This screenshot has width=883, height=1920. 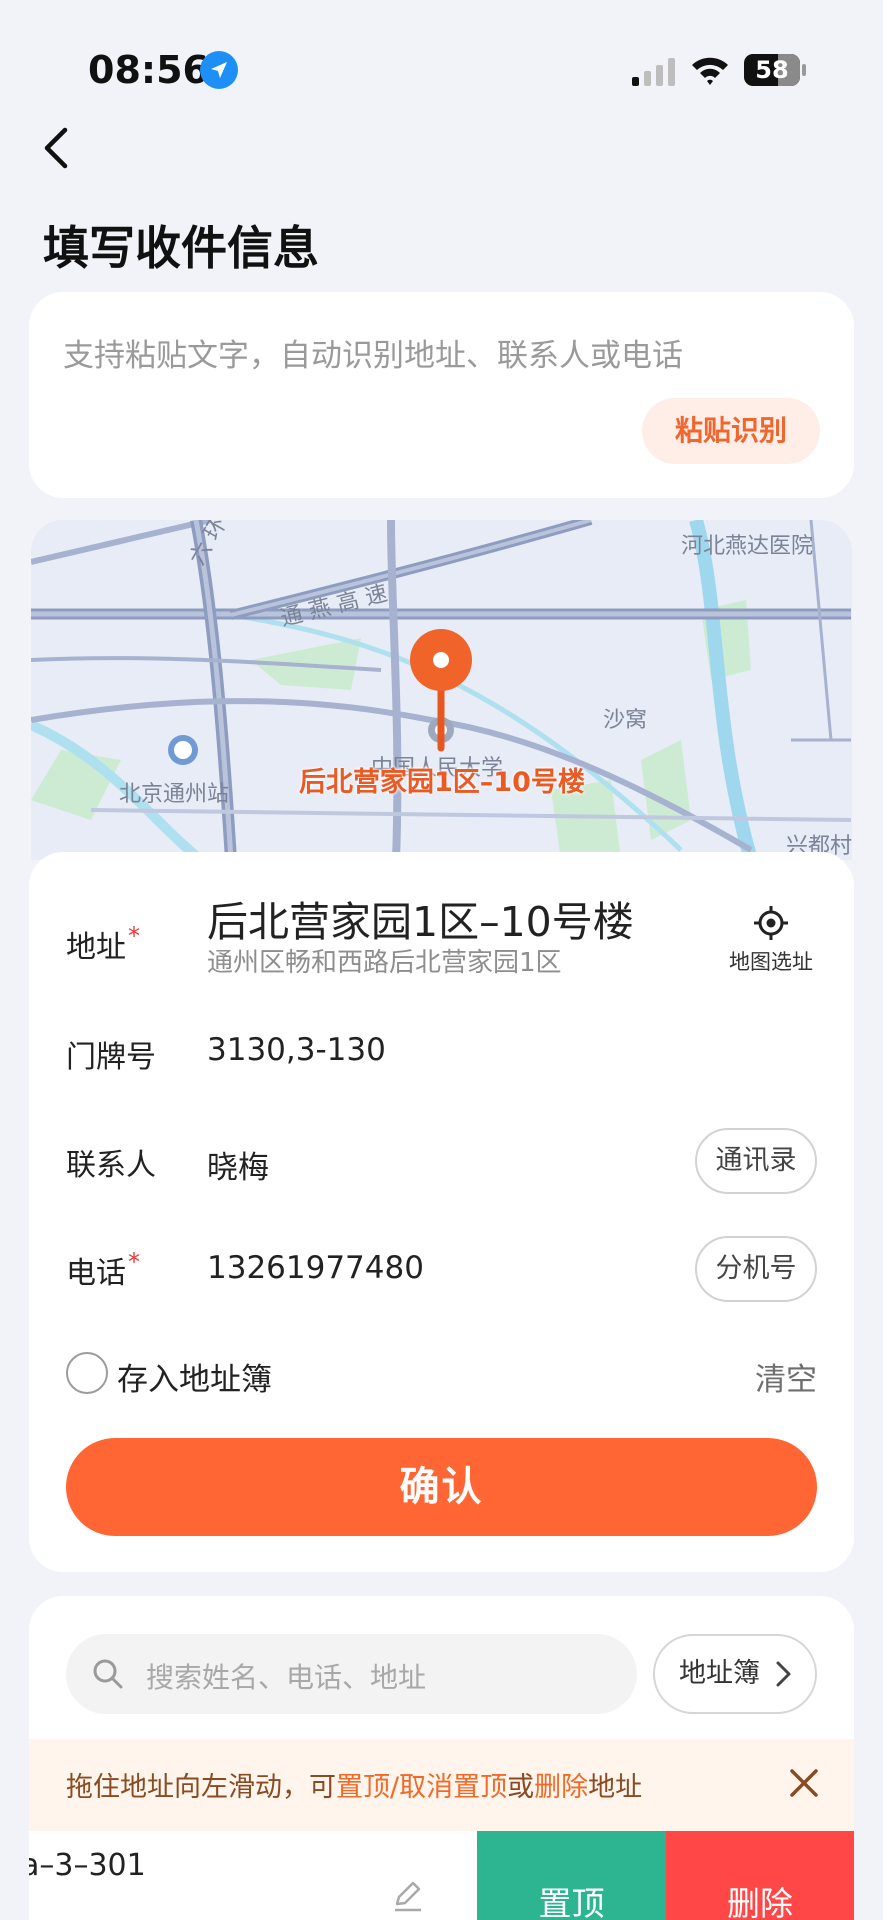 I want to click on battery-icon: 58, so click(x=775, y=70).